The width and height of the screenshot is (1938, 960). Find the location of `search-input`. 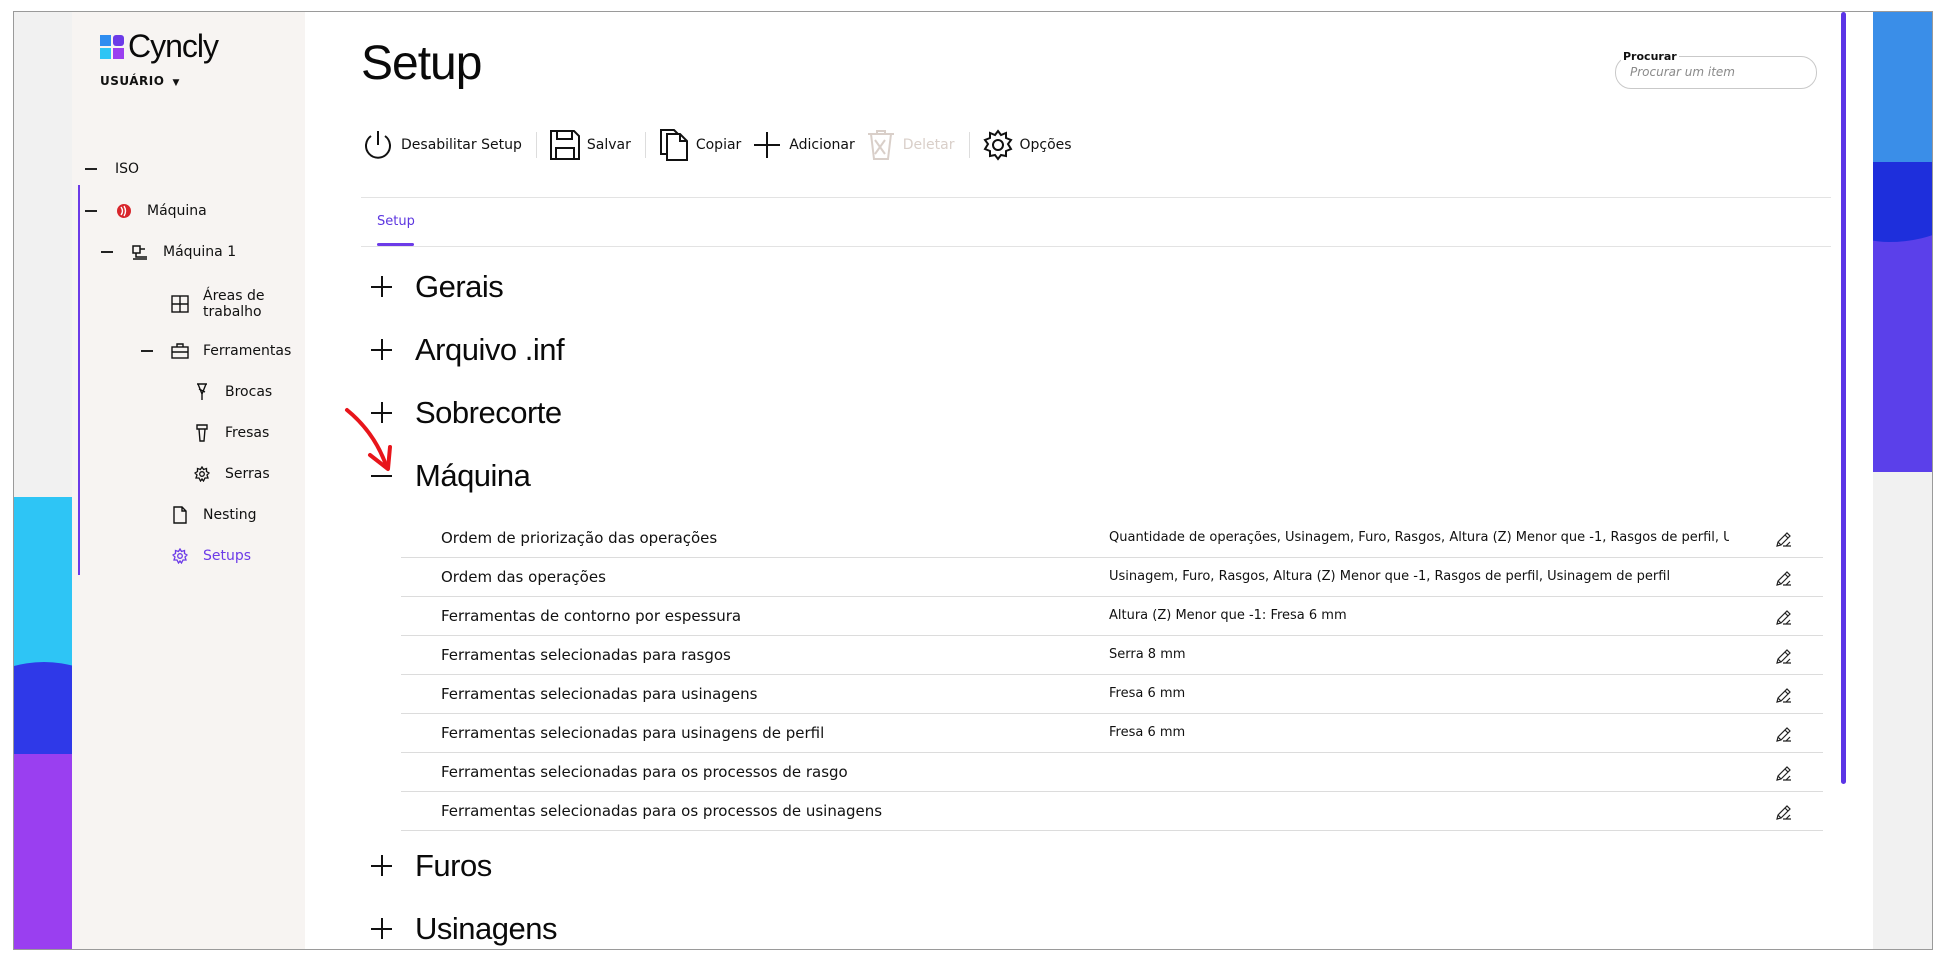

search-input is located at coordinates (1715, 72).